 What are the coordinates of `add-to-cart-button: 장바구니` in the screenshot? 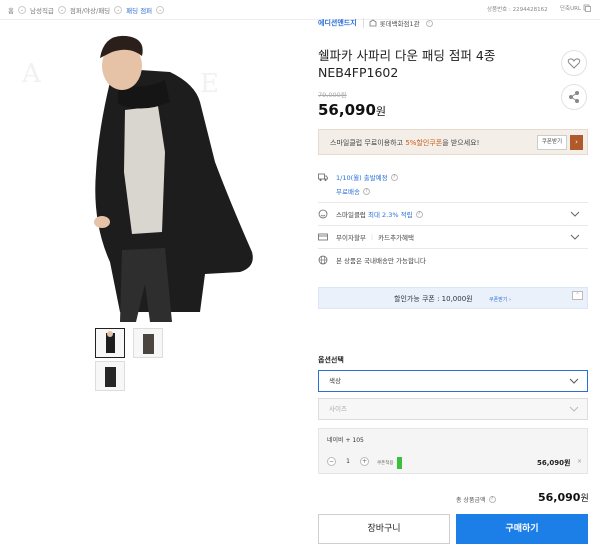 It's located at (384, 529).